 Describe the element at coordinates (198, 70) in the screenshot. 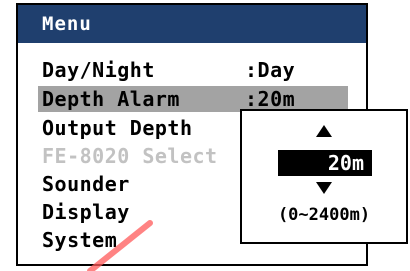

I see `menu-item-day-night: Day/Night :Day` at that location.